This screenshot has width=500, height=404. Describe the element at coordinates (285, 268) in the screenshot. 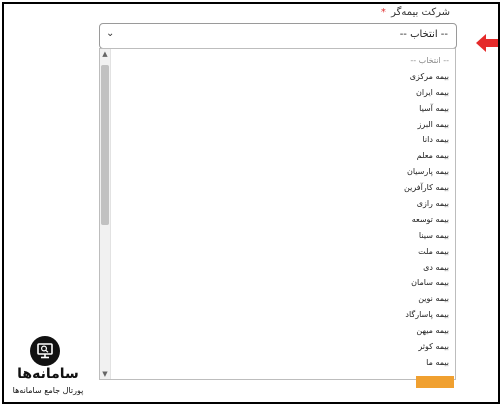

I see `option-item: بیمه دی` at that location.